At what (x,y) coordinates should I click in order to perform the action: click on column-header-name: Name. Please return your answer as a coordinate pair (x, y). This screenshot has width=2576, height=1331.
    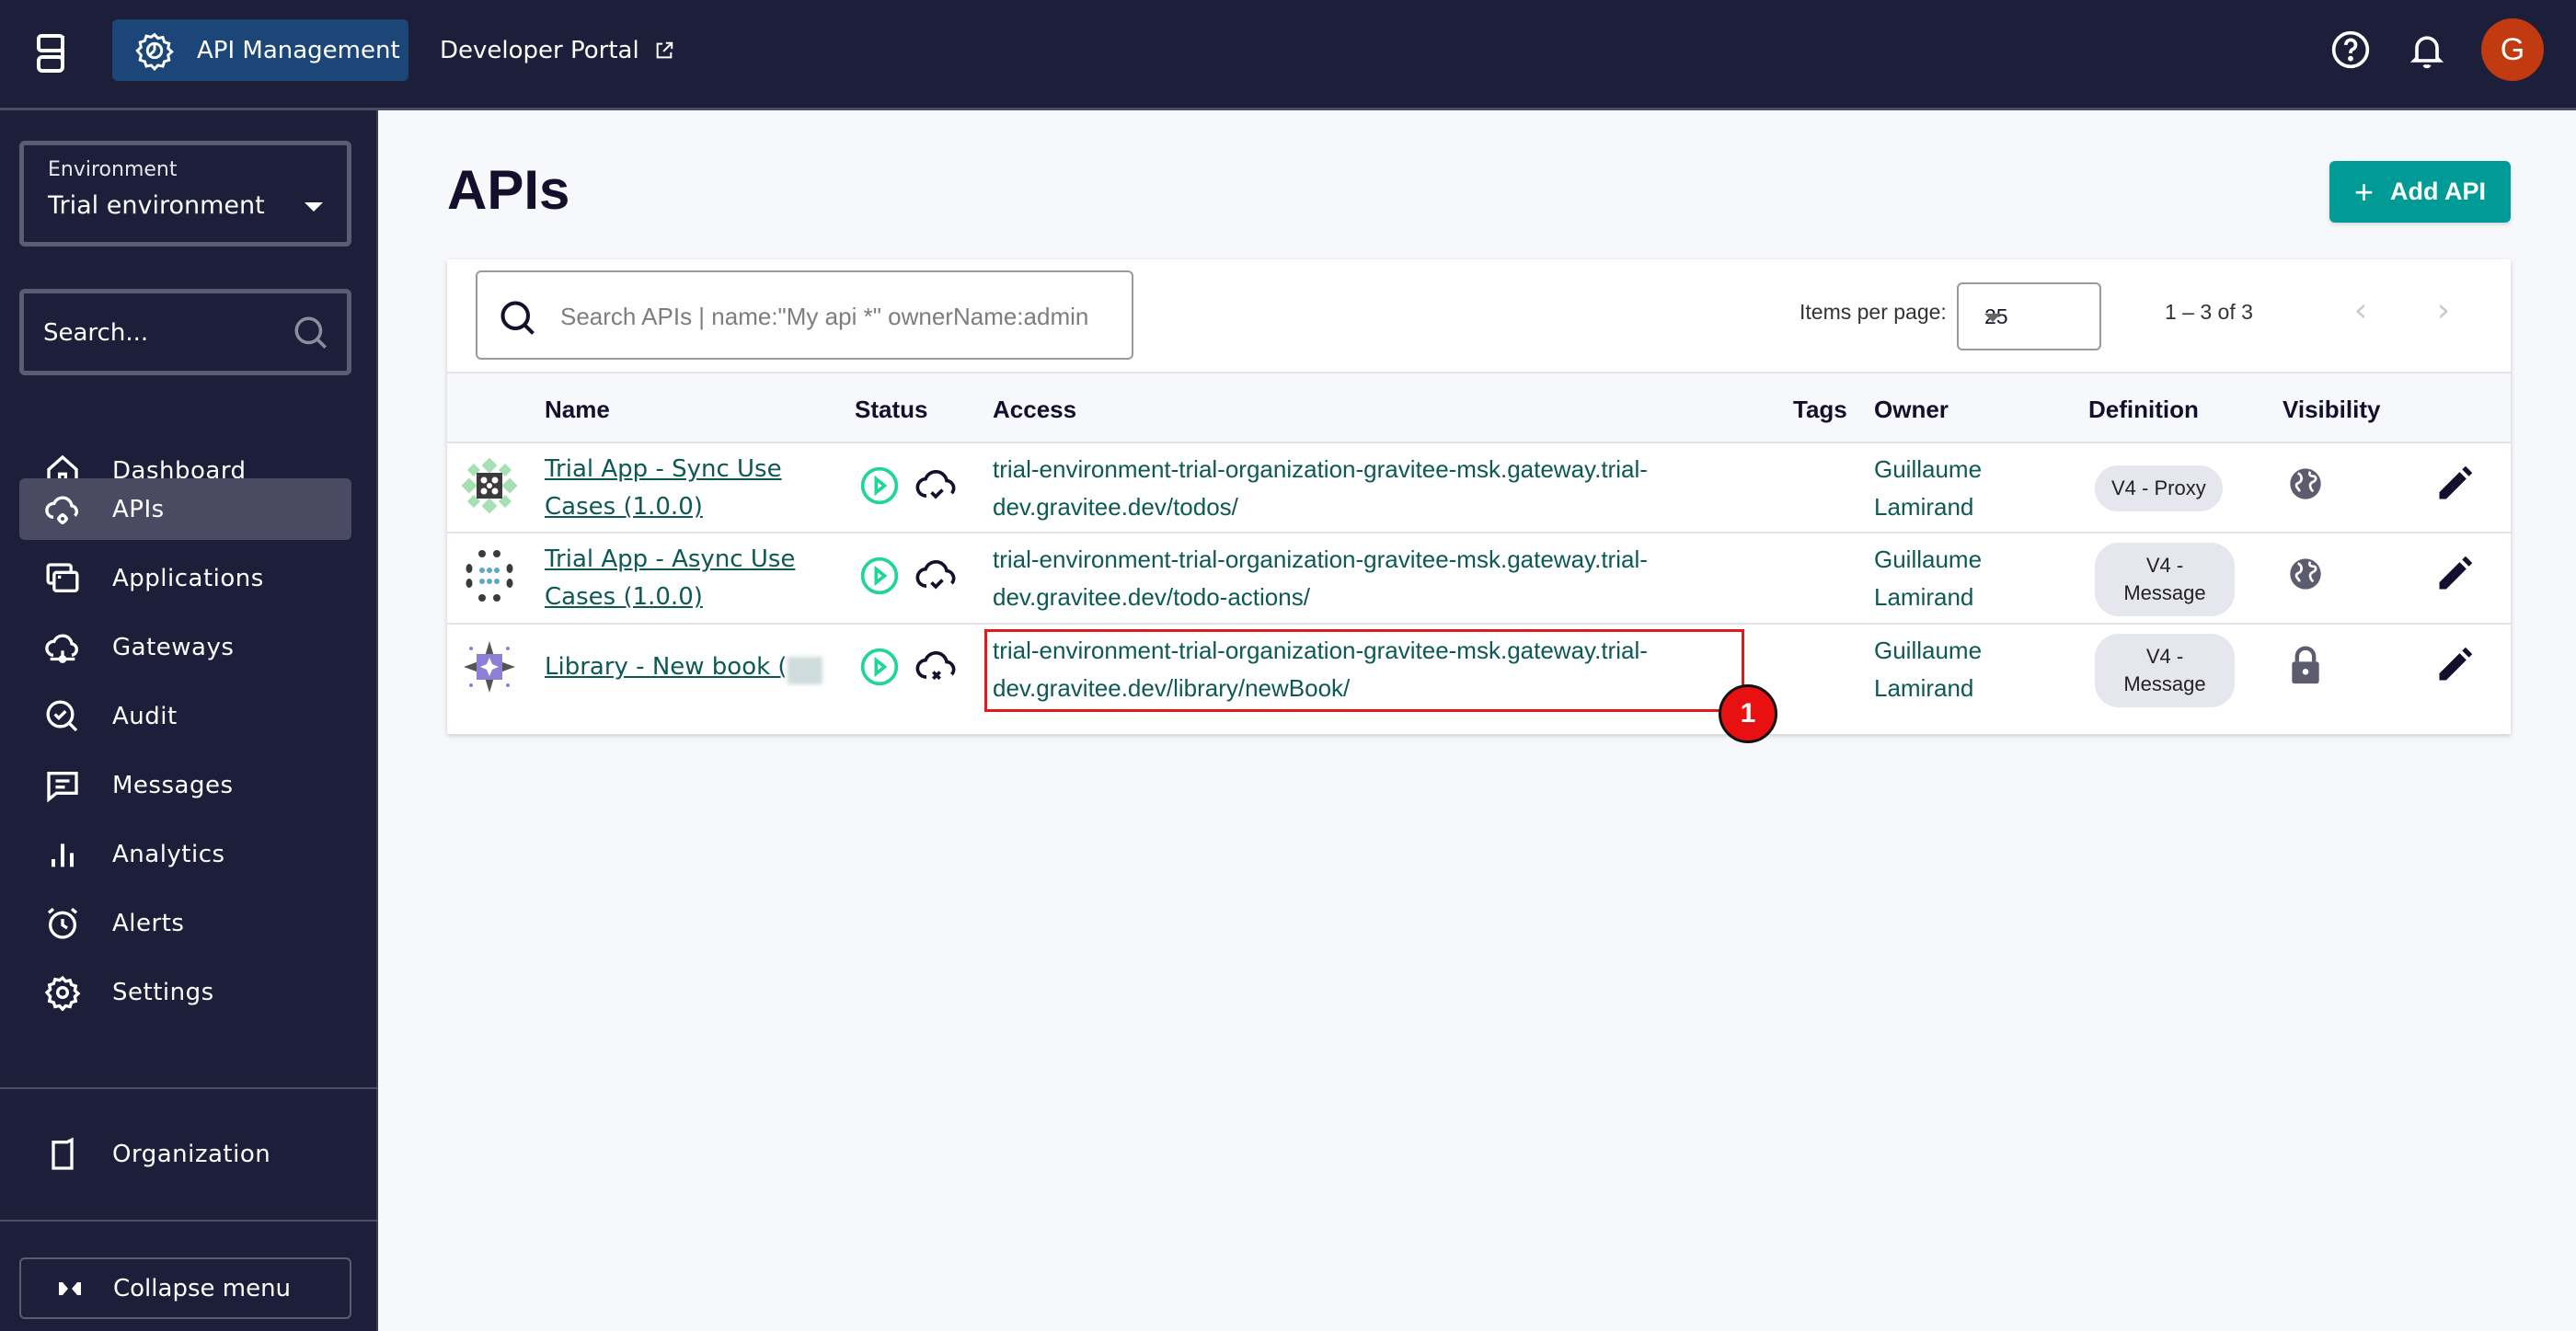
    Looking at the image, I should click on (577, 410).